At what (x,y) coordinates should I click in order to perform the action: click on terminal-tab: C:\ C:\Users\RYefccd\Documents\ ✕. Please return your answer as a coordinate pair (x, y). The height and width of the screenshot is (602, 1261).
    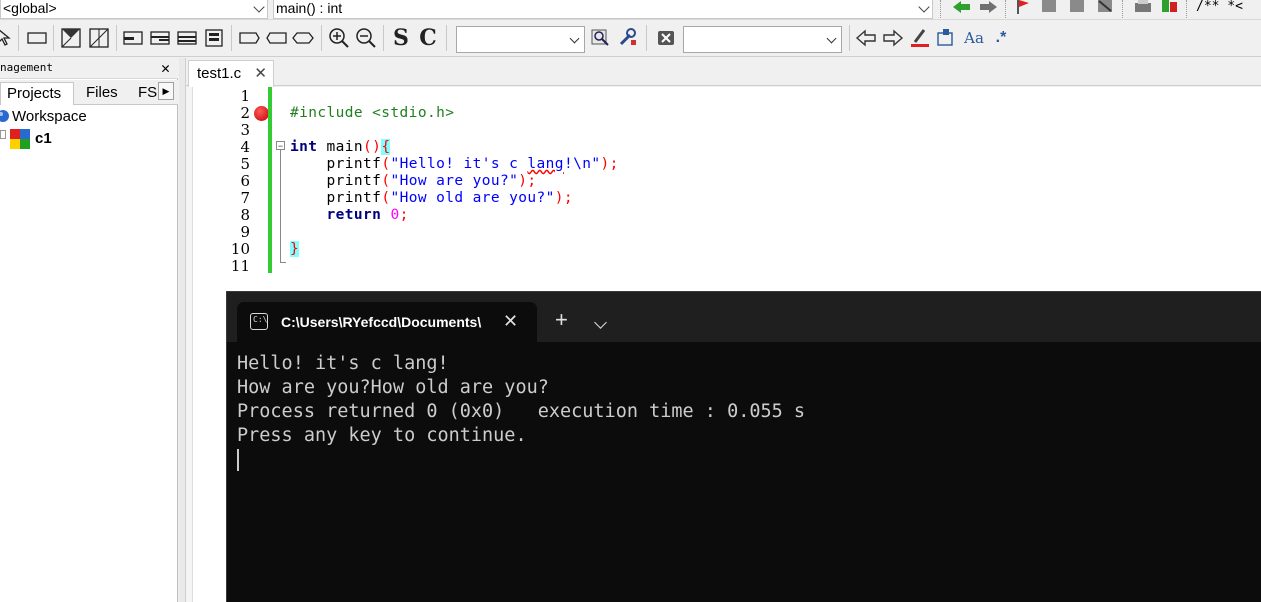
    Looking at the image, I should click on (387, 322).